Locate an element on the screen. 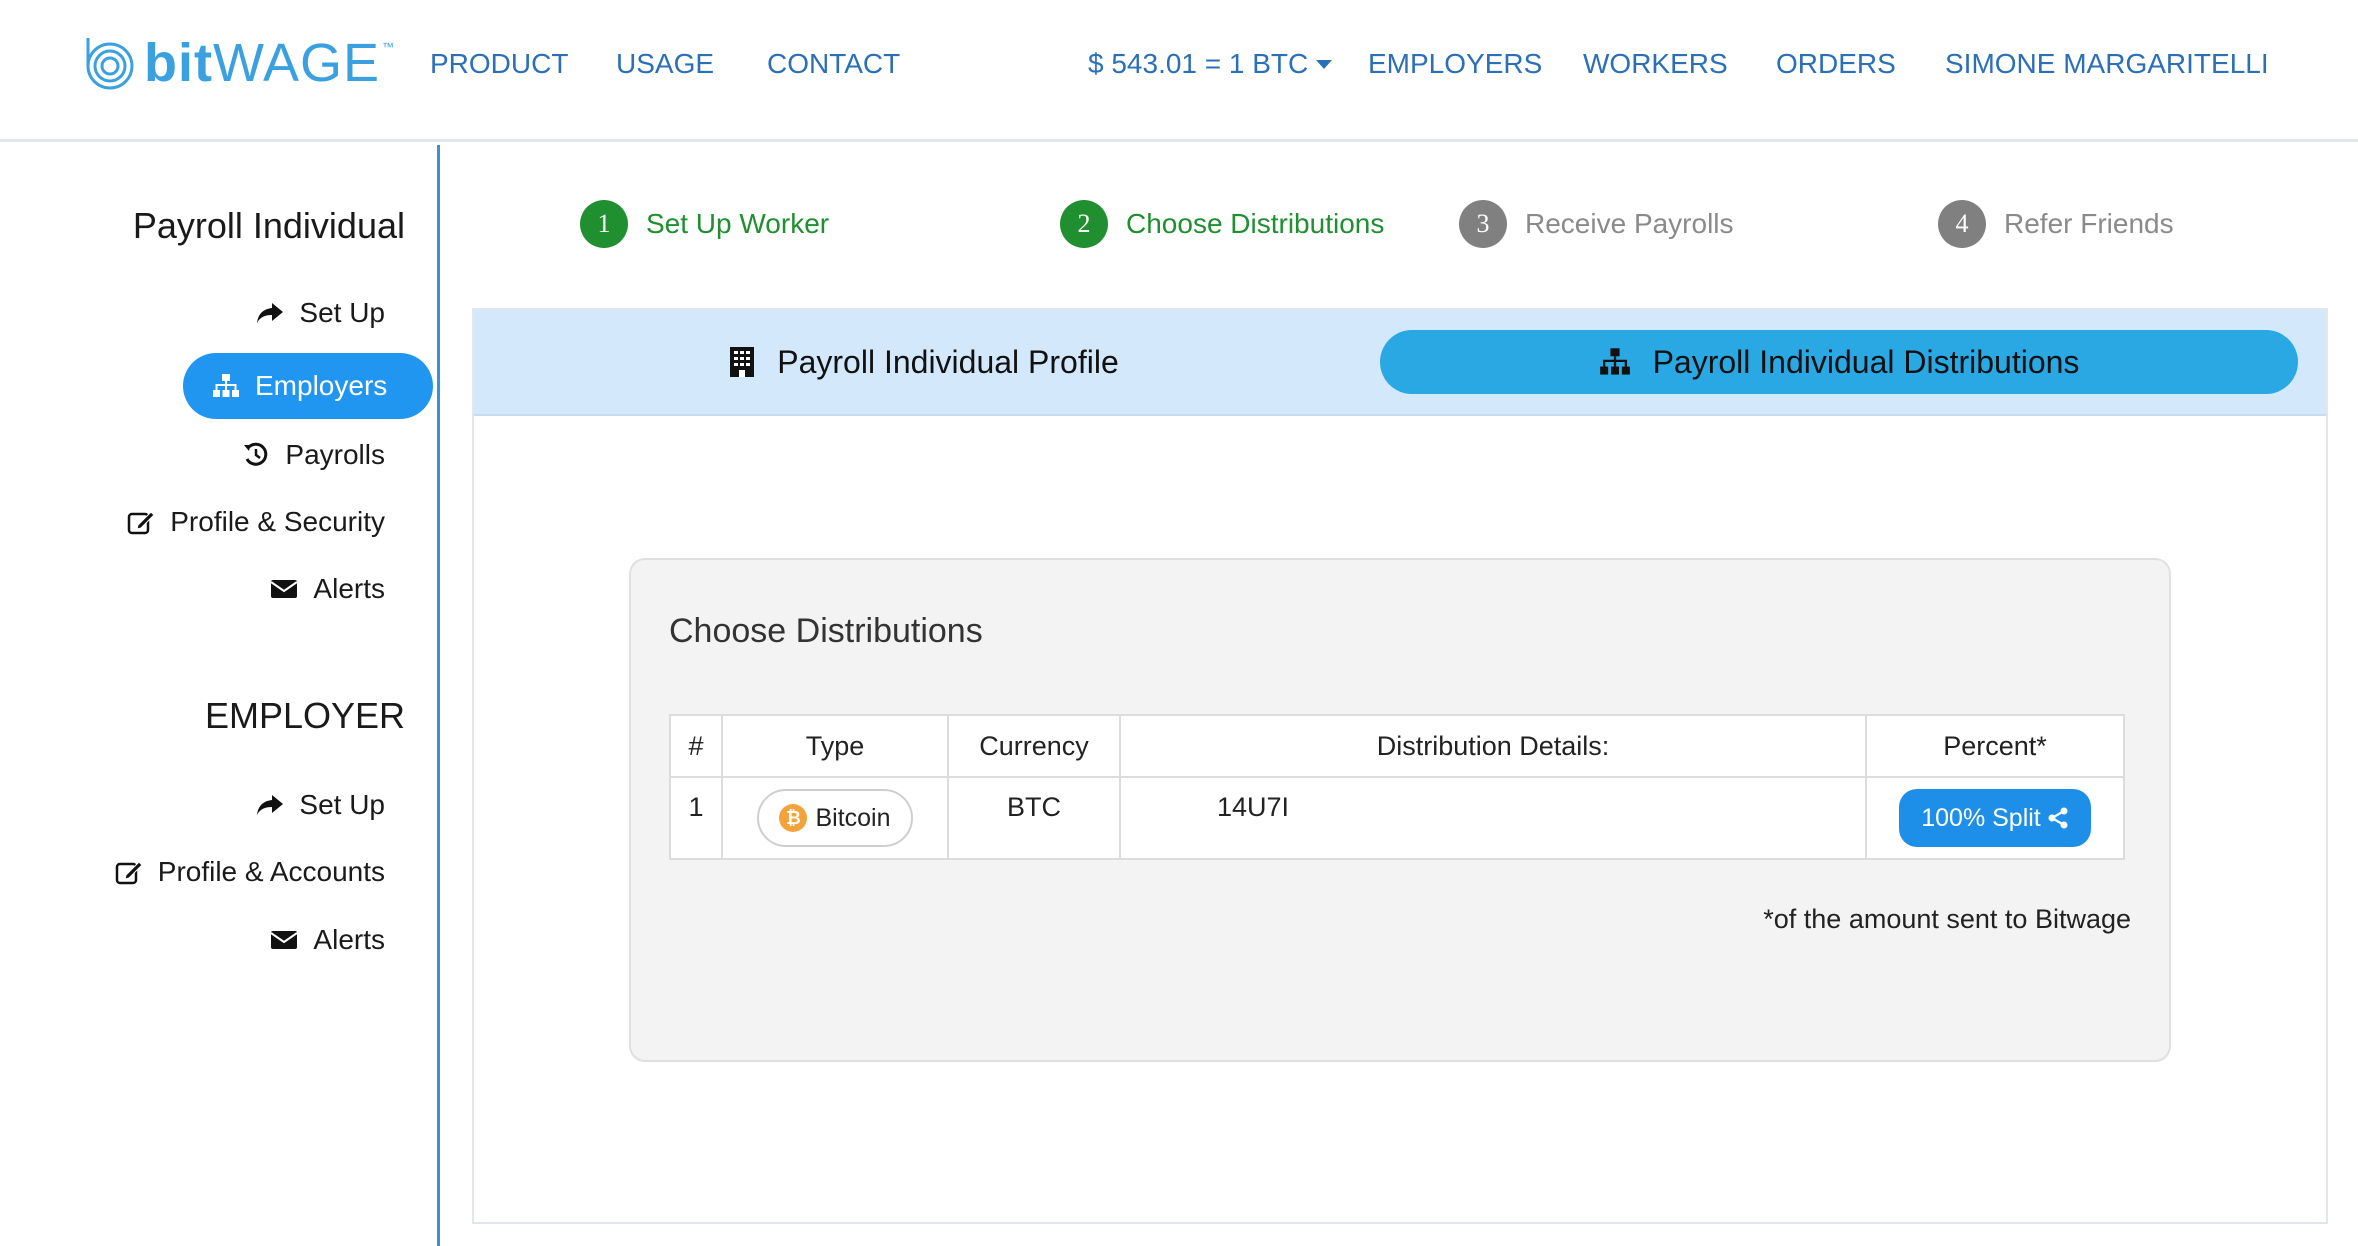  sidebar-item-set-up: Set Up is located at coordinates (320, 313).